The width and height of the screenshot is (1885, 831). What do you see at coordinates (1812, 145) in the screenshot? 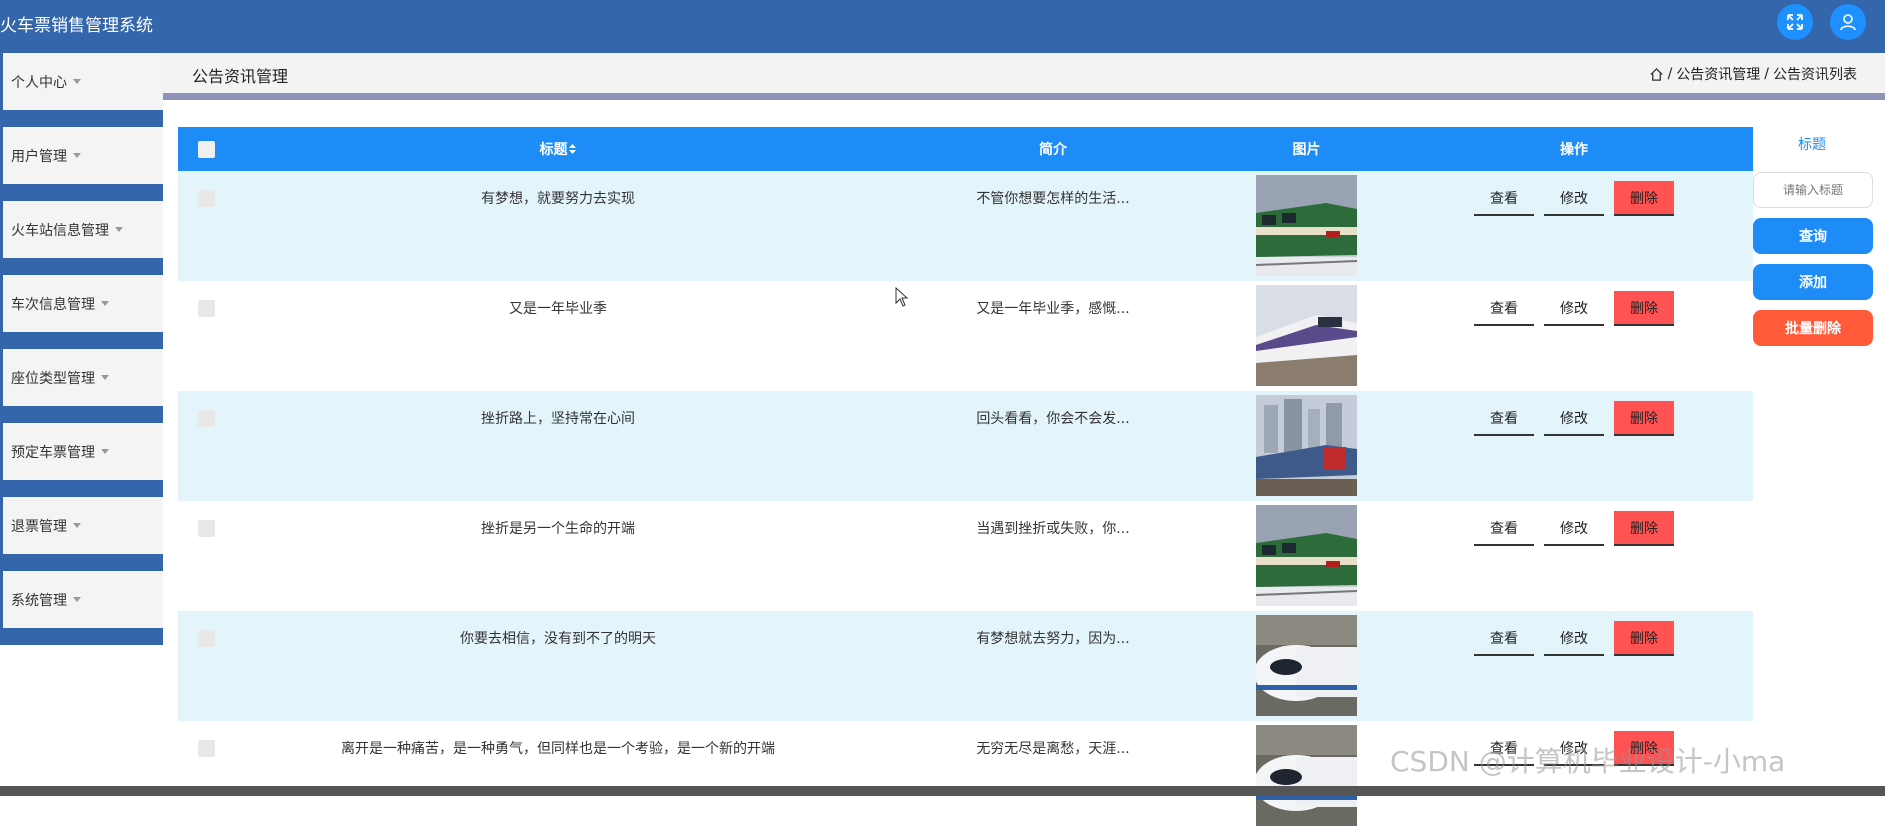
I see `search-title-label: 标题` at bounding box center [1812, 145].